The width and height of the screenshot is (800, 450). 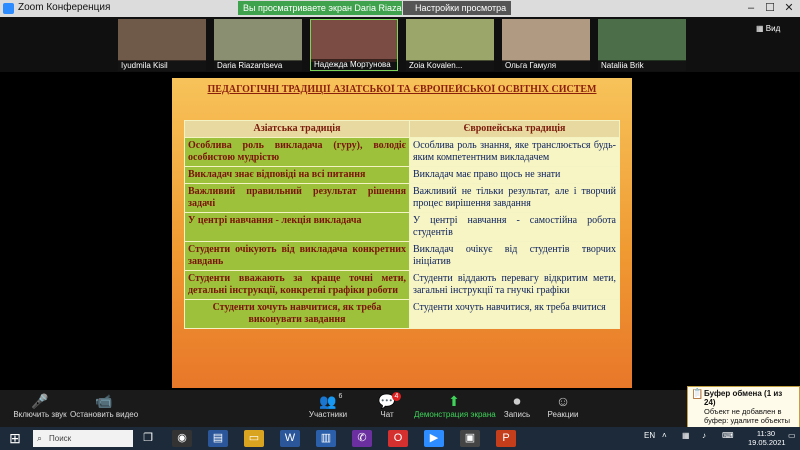 I want to click on unmute-button: 🎤 Включить звук, so click(x=40, y=408).